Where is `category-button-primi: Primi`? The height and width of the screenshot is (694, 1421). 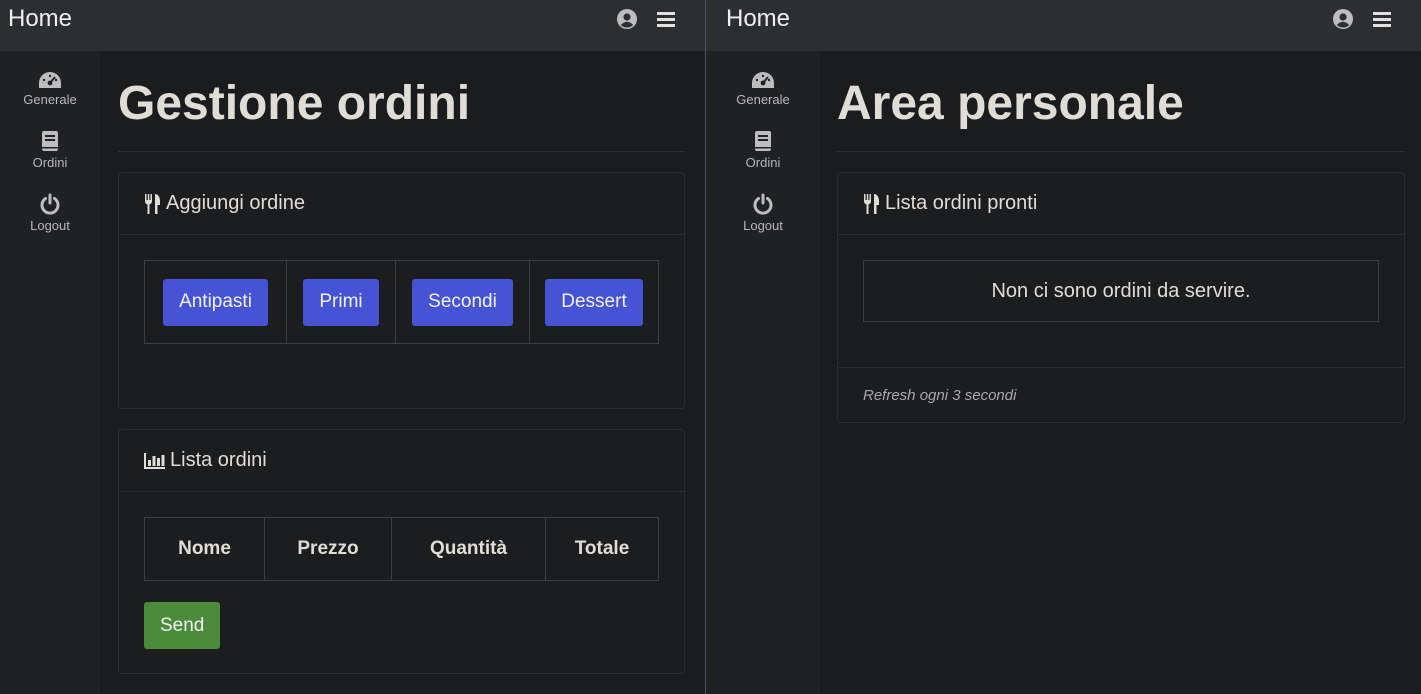 category-button-primi: Primi is located at coordinates (341, 302).